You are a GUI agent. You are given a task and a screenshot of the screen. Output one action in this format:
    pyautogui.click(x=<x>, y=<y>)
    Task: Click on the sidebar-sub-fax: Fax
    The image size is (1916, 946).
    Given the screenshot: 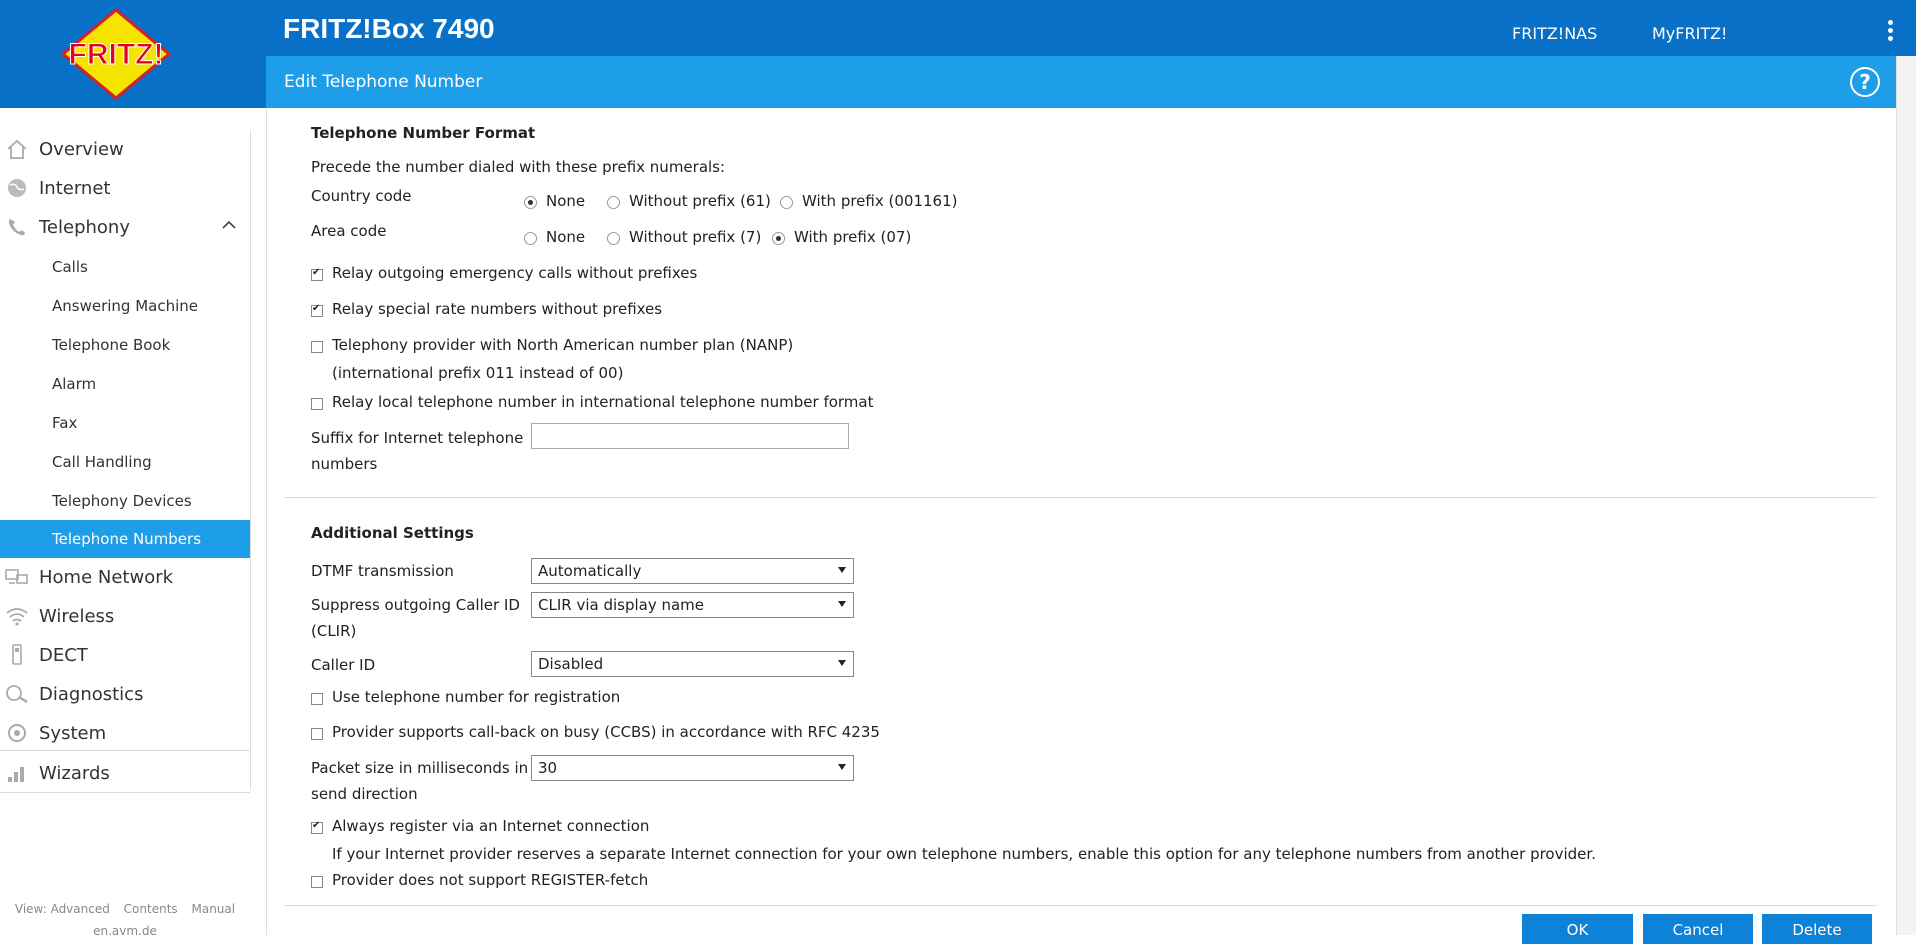 What is the action you would take?
    pyautogui.click(x=125, y=423)
    